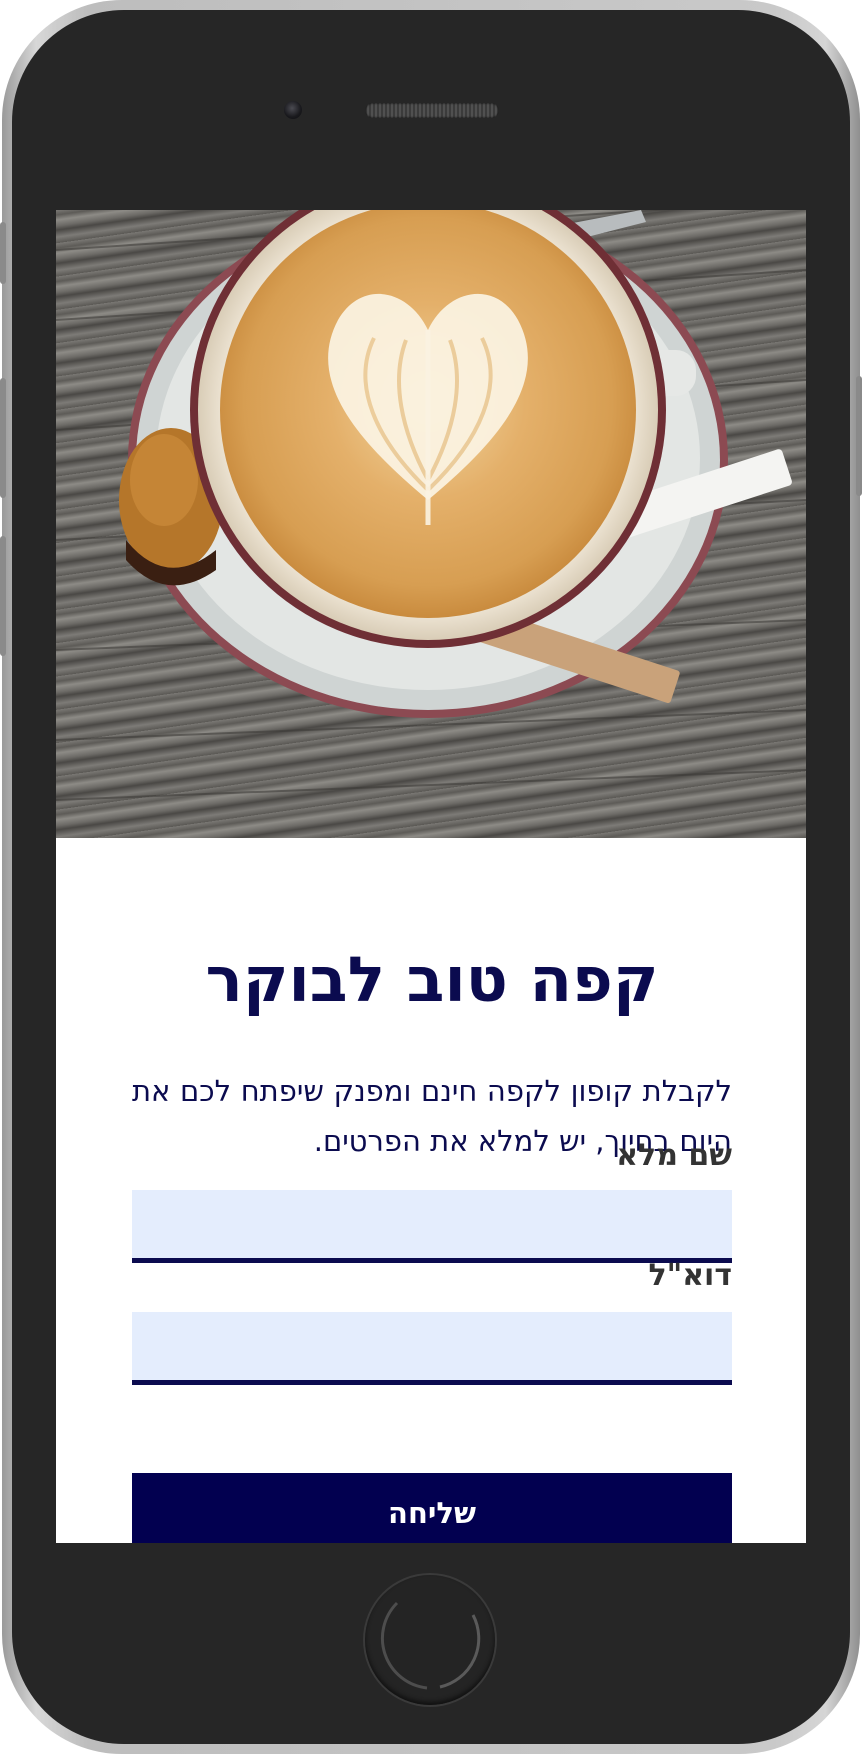 The image size is (862, 1754). I want to click on page-title: קפה טוב לבוקר, so click(432, 979).